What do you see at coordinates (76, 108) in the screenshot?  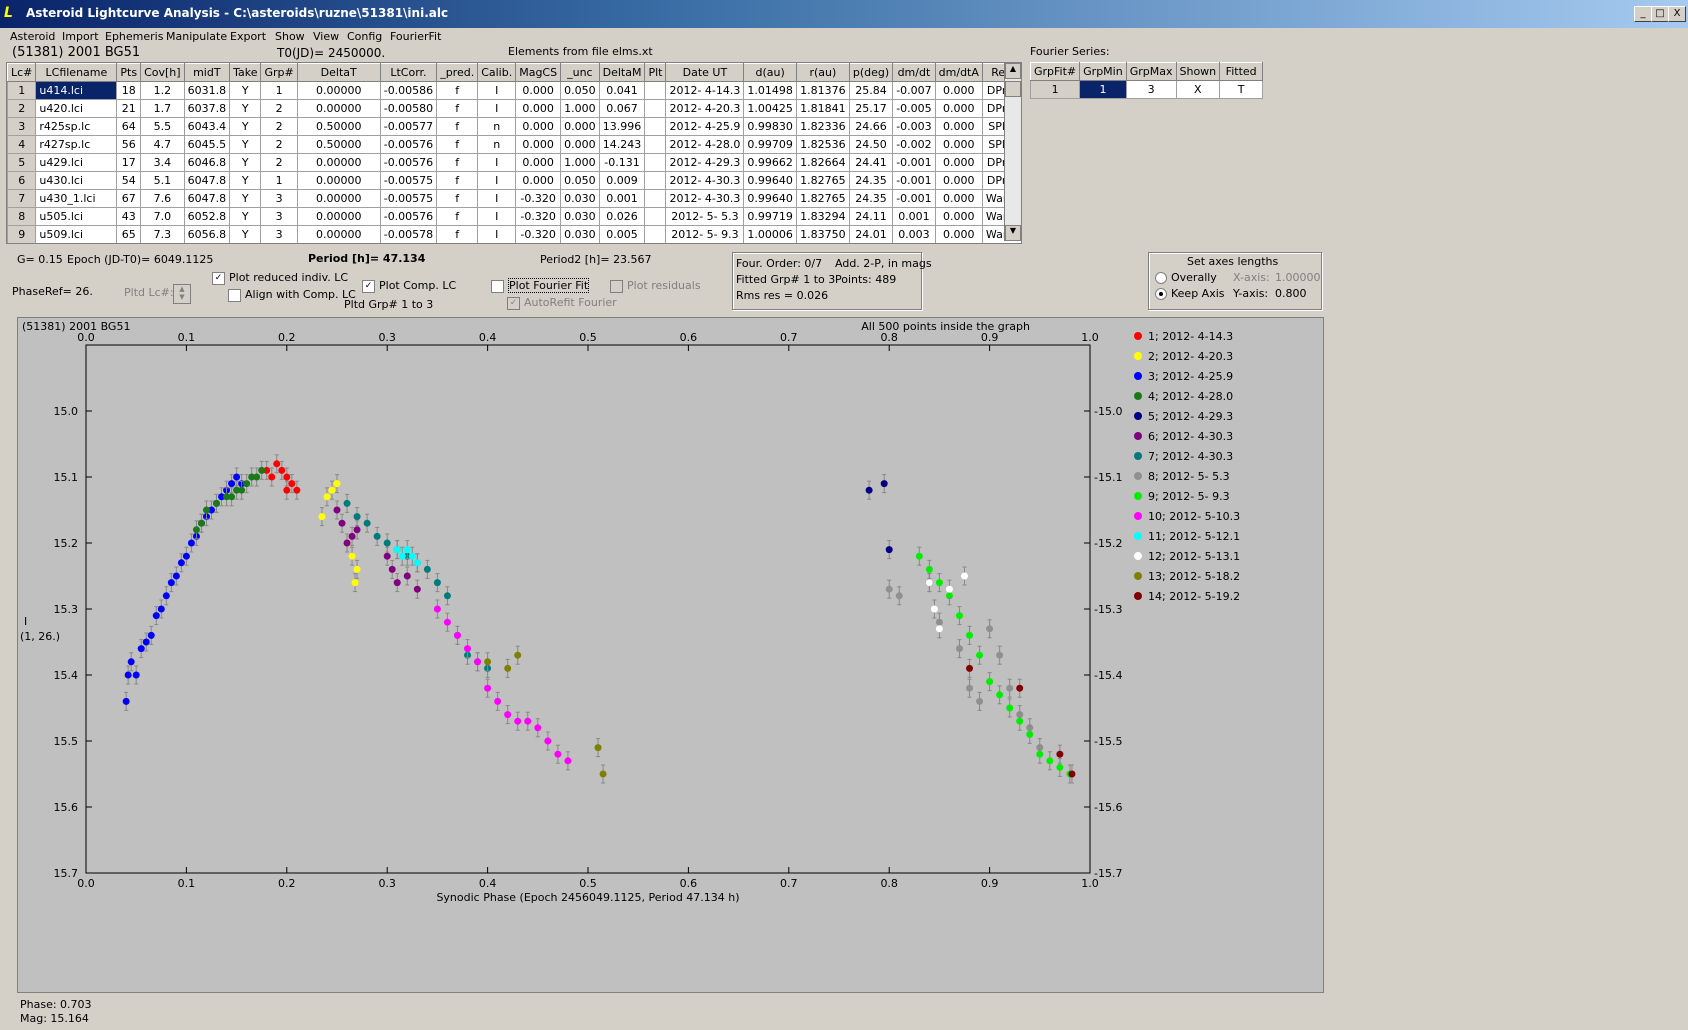 I see `table-cell: u420.lci` at bounding box center [76, 108].